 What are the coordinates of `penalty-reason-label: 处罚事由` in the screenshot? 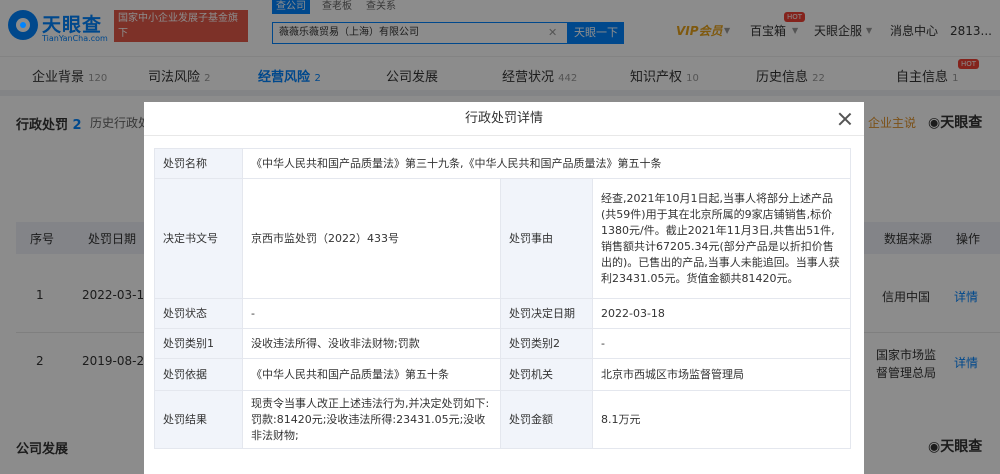 It's located at (546, 238).